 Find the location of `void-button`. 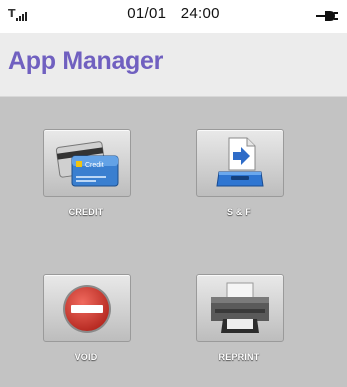

void-button is located at coordinates (87, 308).